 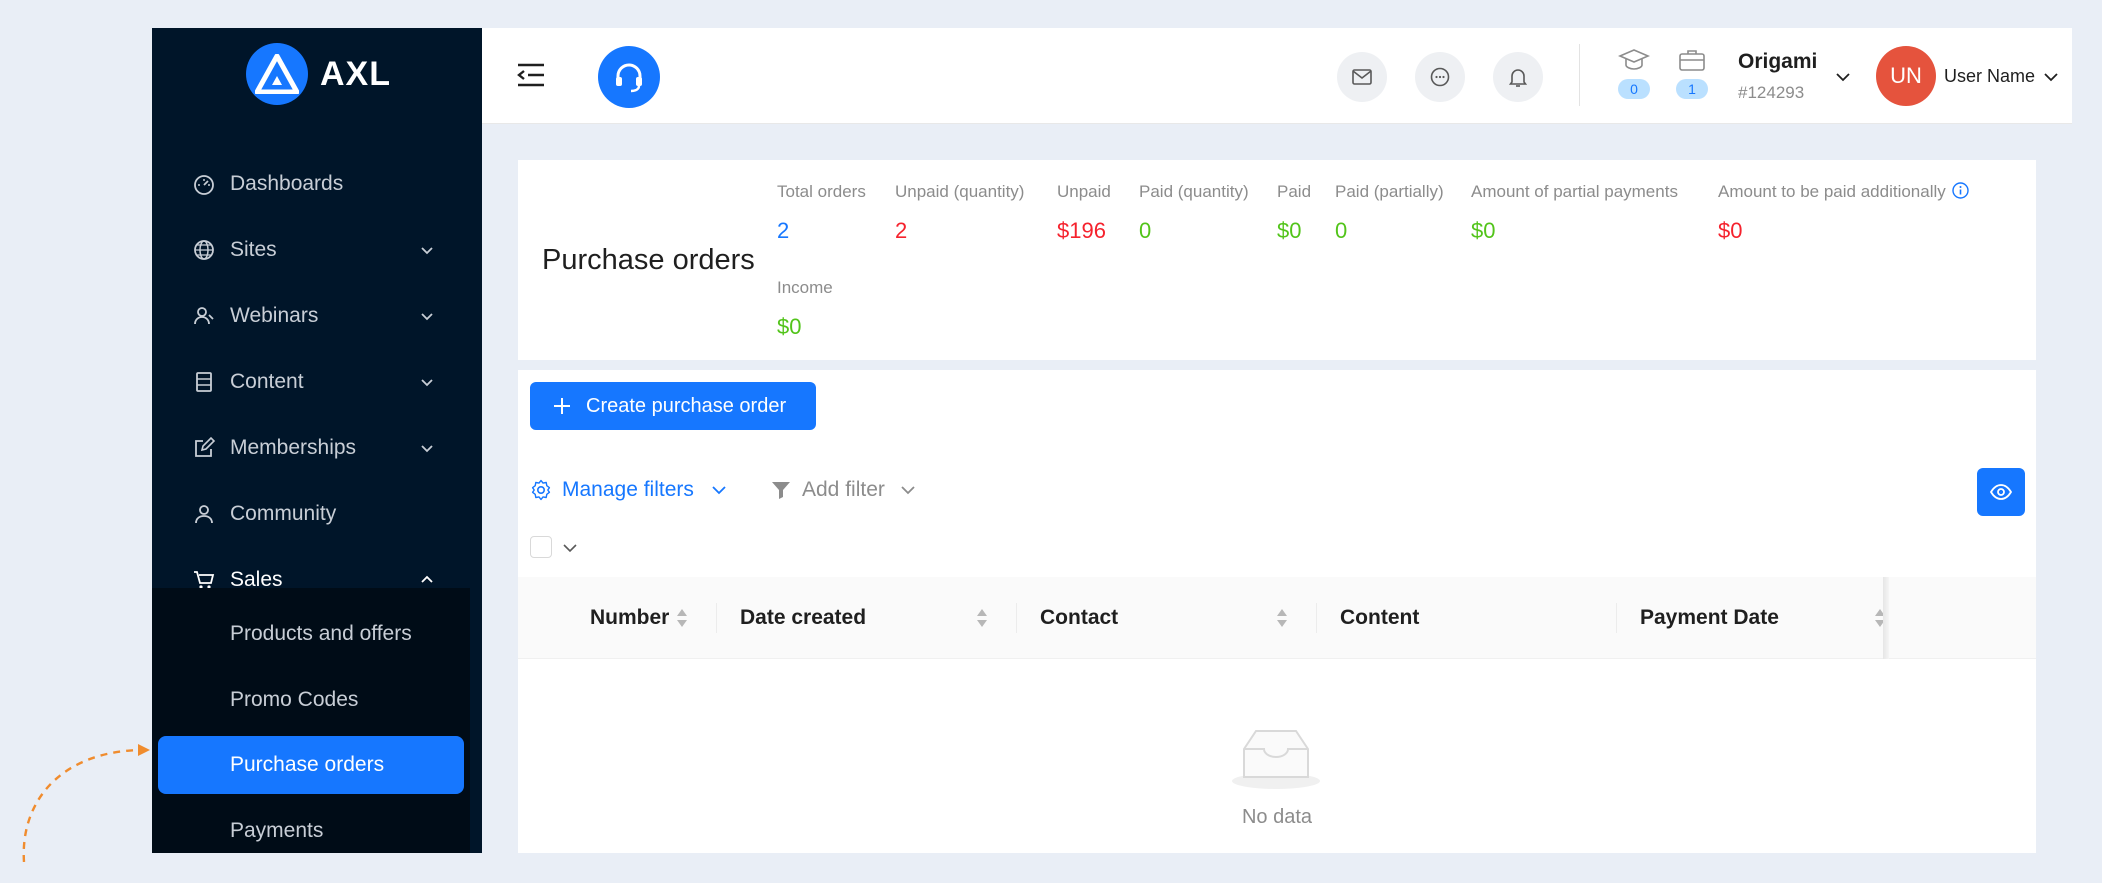 I want to click on manage-filters-button: Manage filters, so click(x=629, y=490).